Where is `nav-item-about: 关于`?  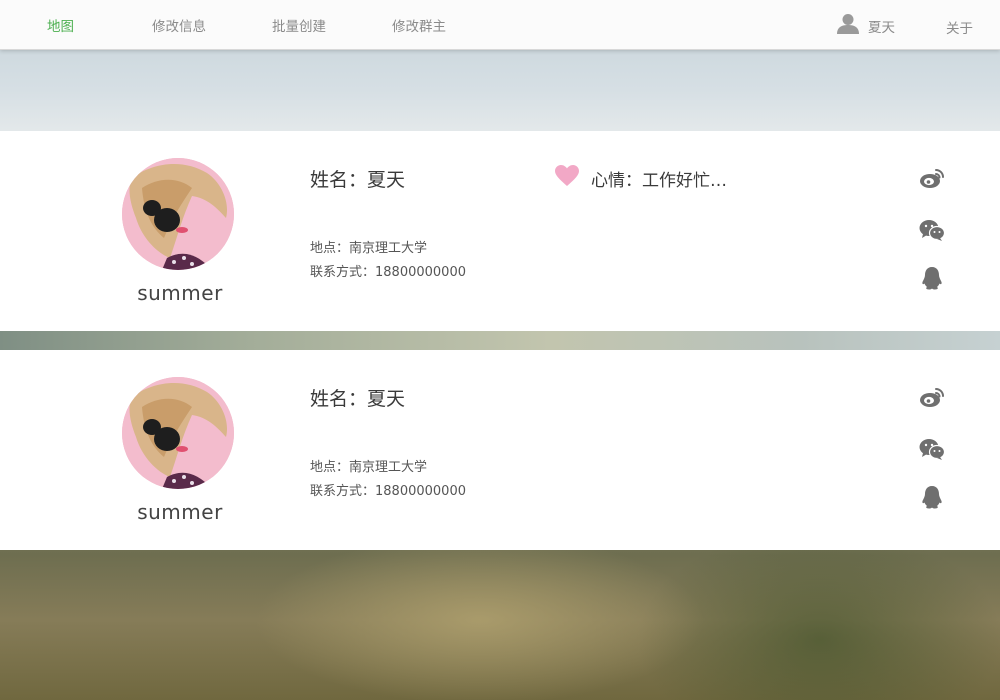 nav-item-about: 关于 is located at coordinates (959, 27).